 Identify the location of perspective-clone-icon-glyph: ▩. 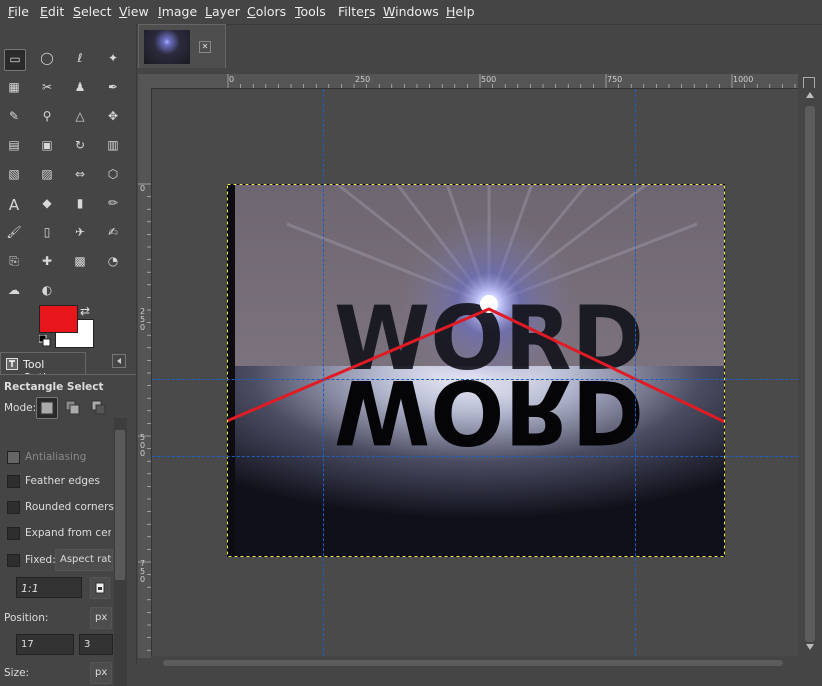
(80, 261).